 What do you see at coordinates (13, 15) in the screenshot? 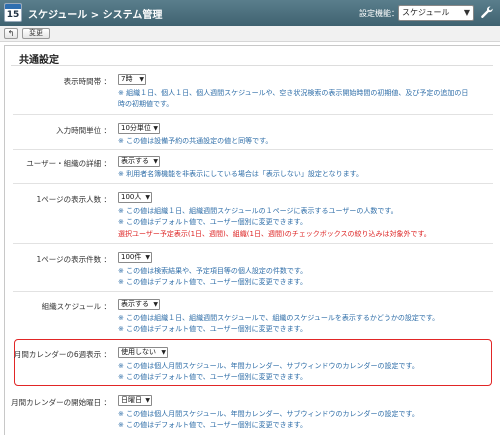
I see `calendar-day: 15` at bounding box center [13, 15].